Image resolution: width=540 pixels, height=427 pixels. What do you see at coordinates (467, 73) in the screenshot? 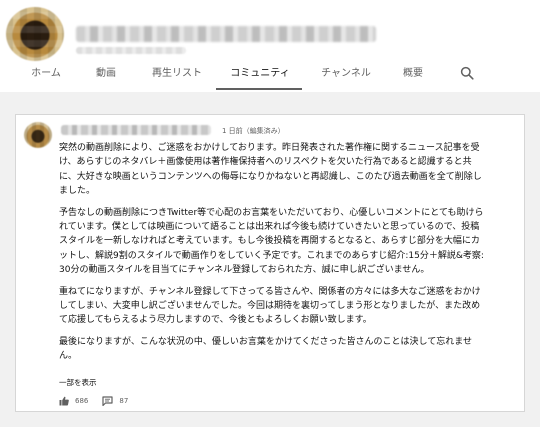
I see `search-icon` at bounding box center [467, 73].